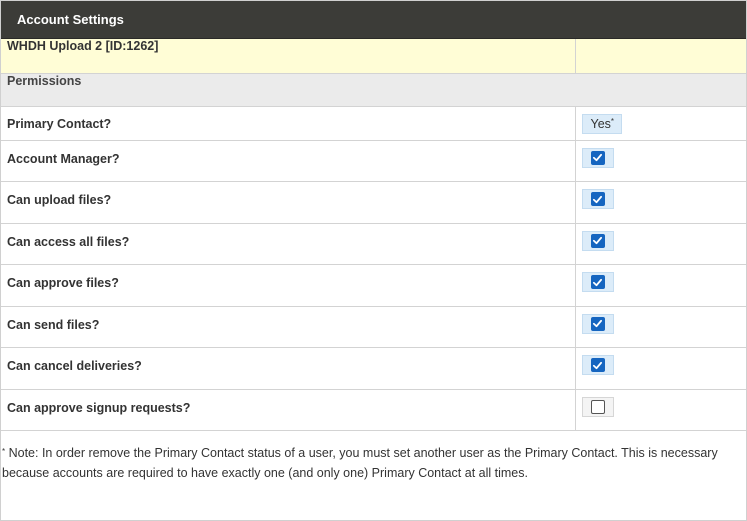 This screenshot has height=521, width=747. I want to click on account-name: WHDH Upload 2 [ID:1262], so click(288, 56).